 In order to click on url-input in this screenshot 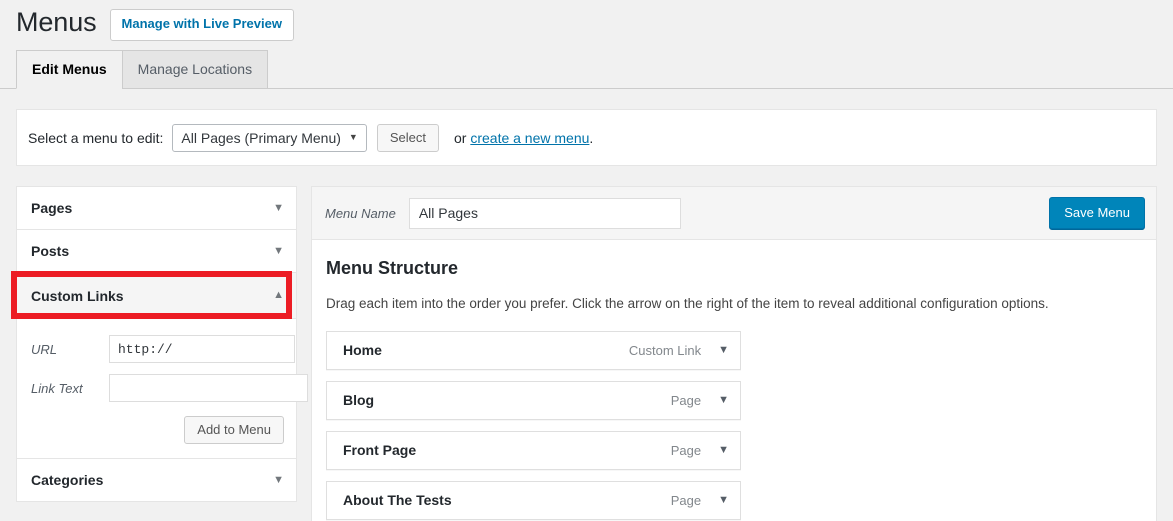, I will do `click(202, 349)`.